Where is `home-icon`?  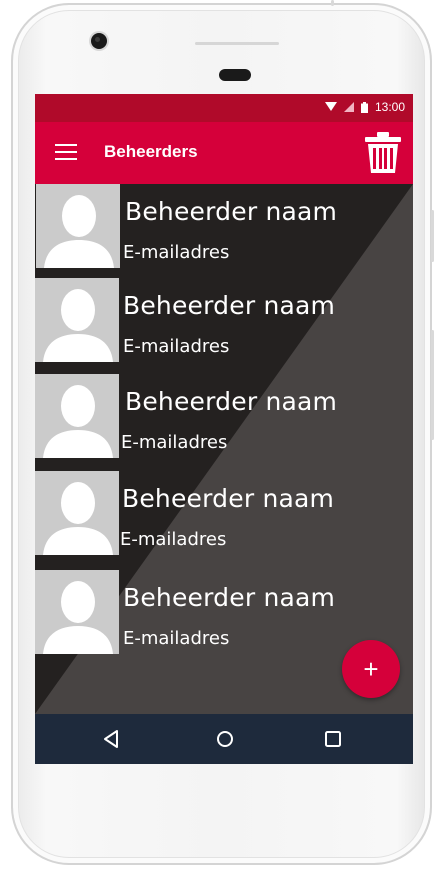
home-icon is located at coordinates (225, 739).